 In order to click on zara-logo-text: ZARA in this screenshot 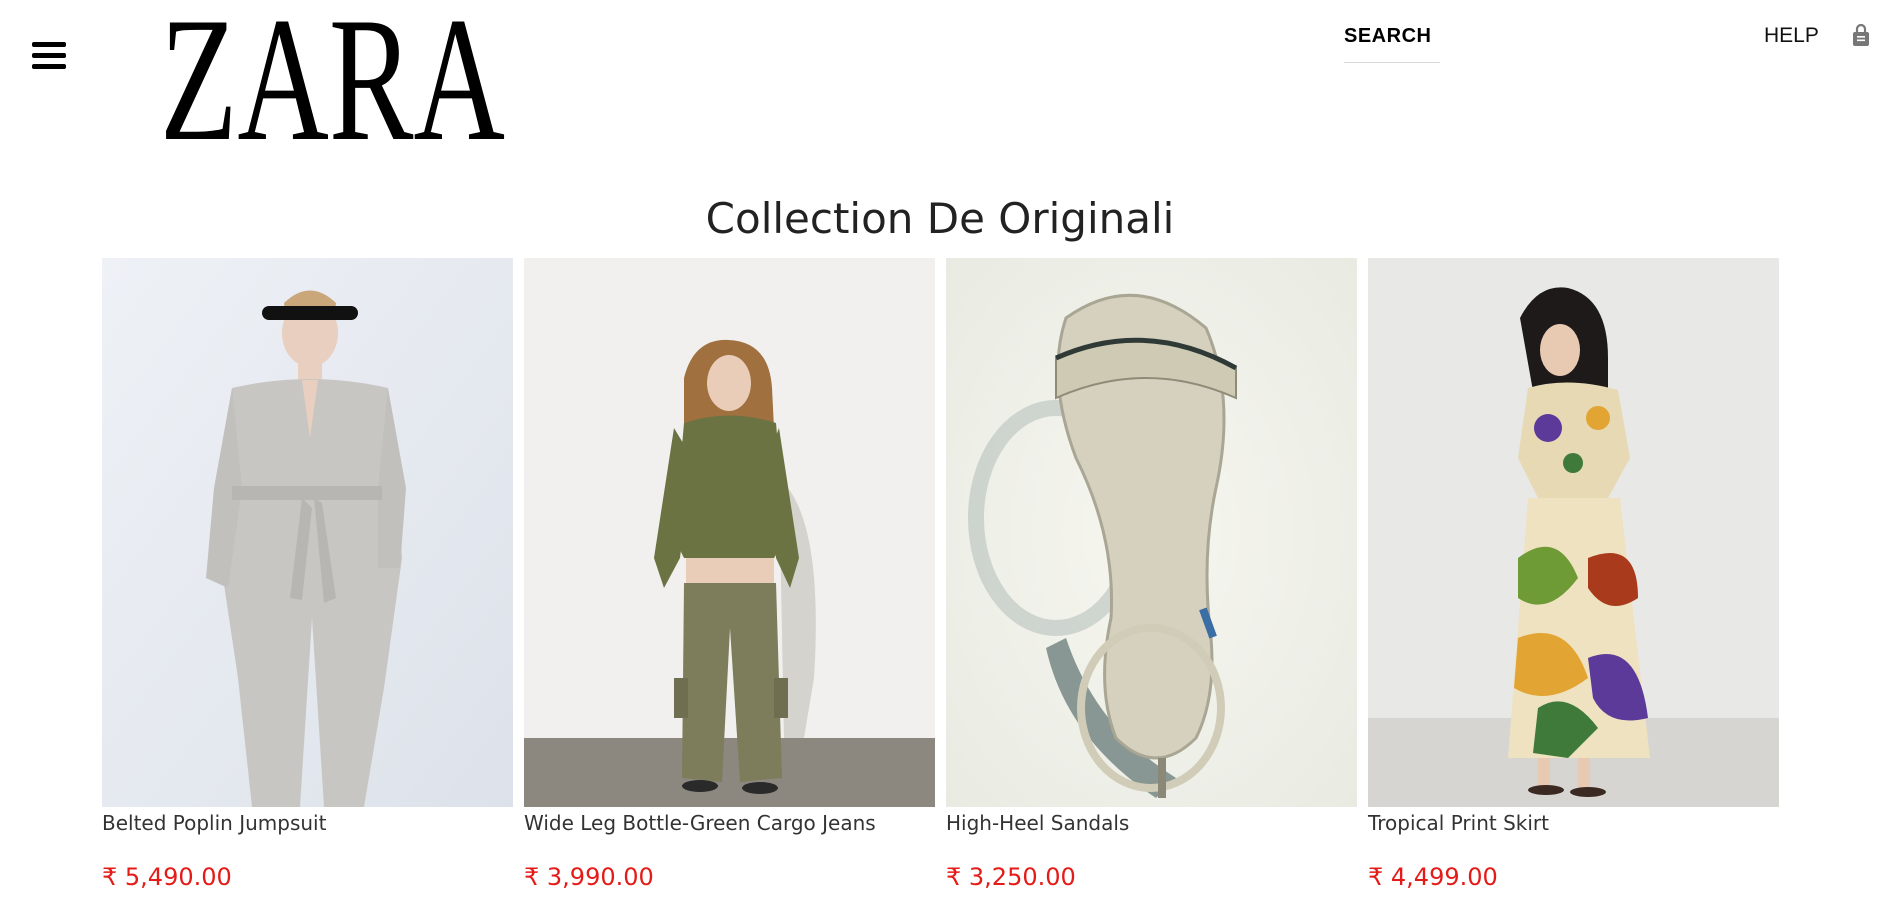, I will do `click(332, 74)`.